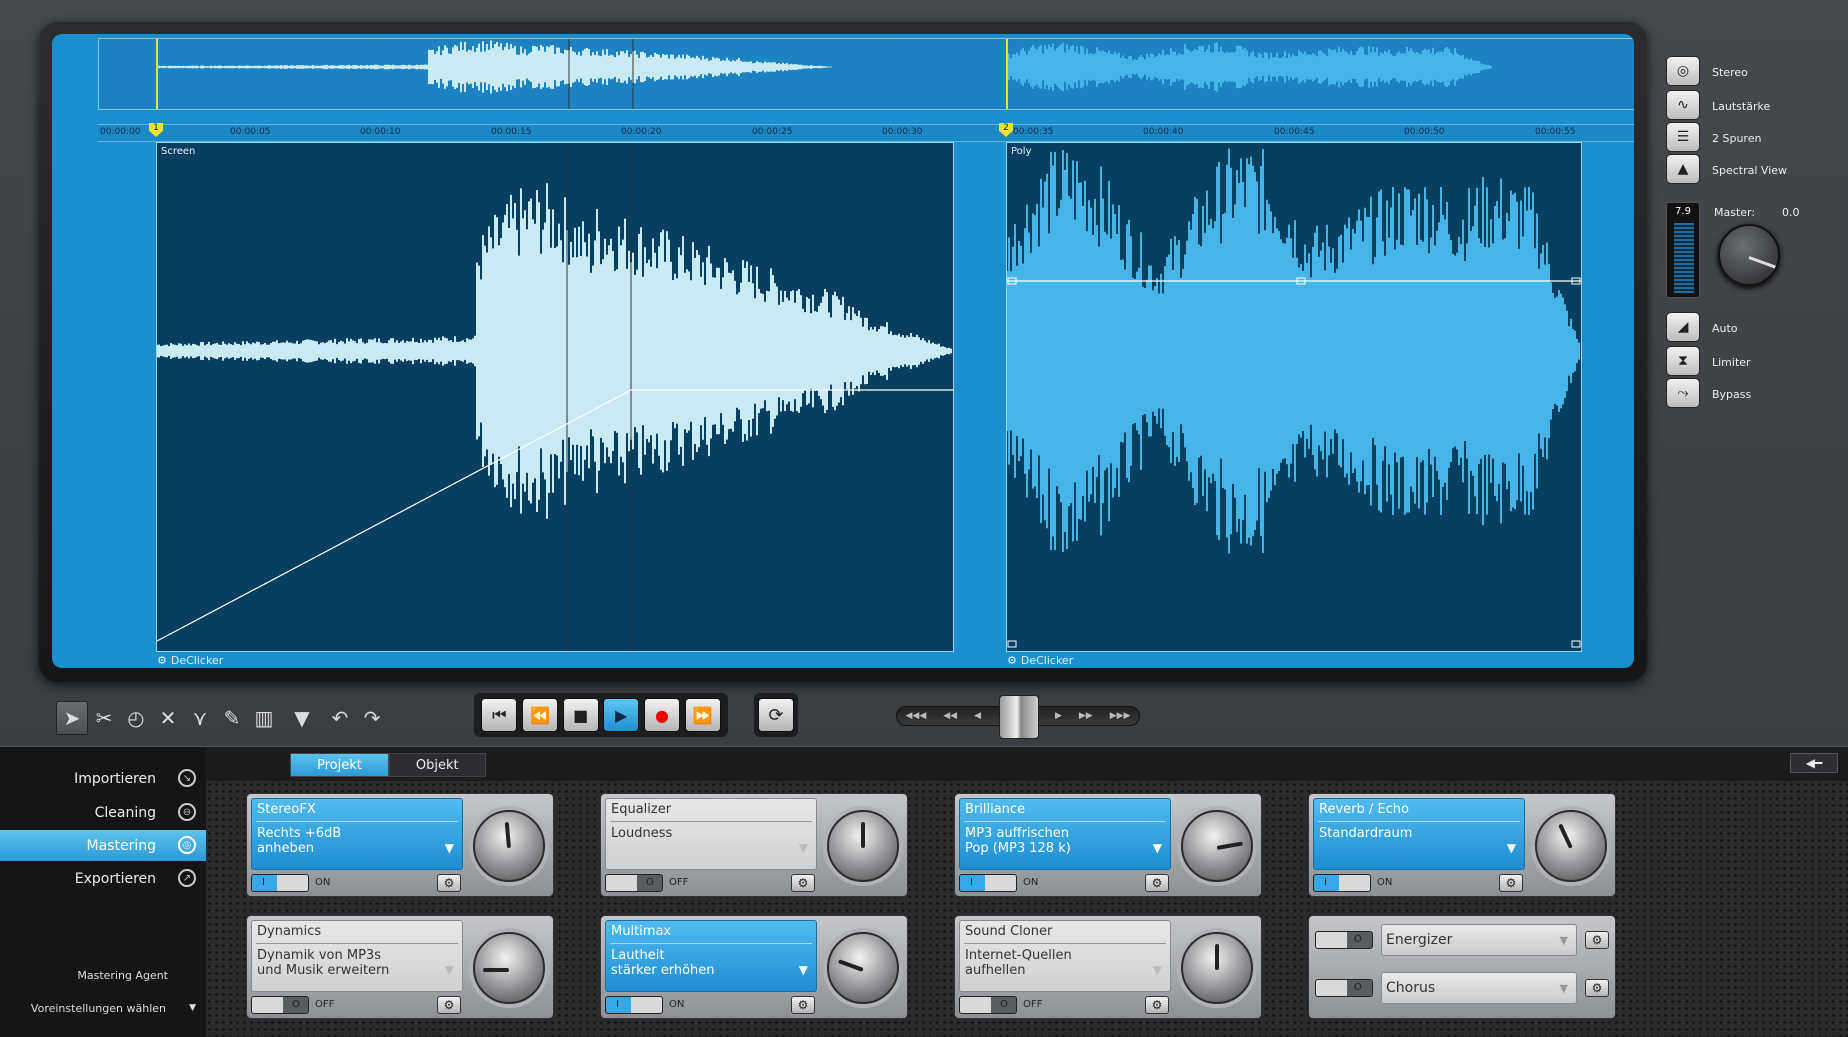 The width and height of the screenshot is (1848, 1037). I want to click on module-title: Reverb / Echo, so click(1364, 809).